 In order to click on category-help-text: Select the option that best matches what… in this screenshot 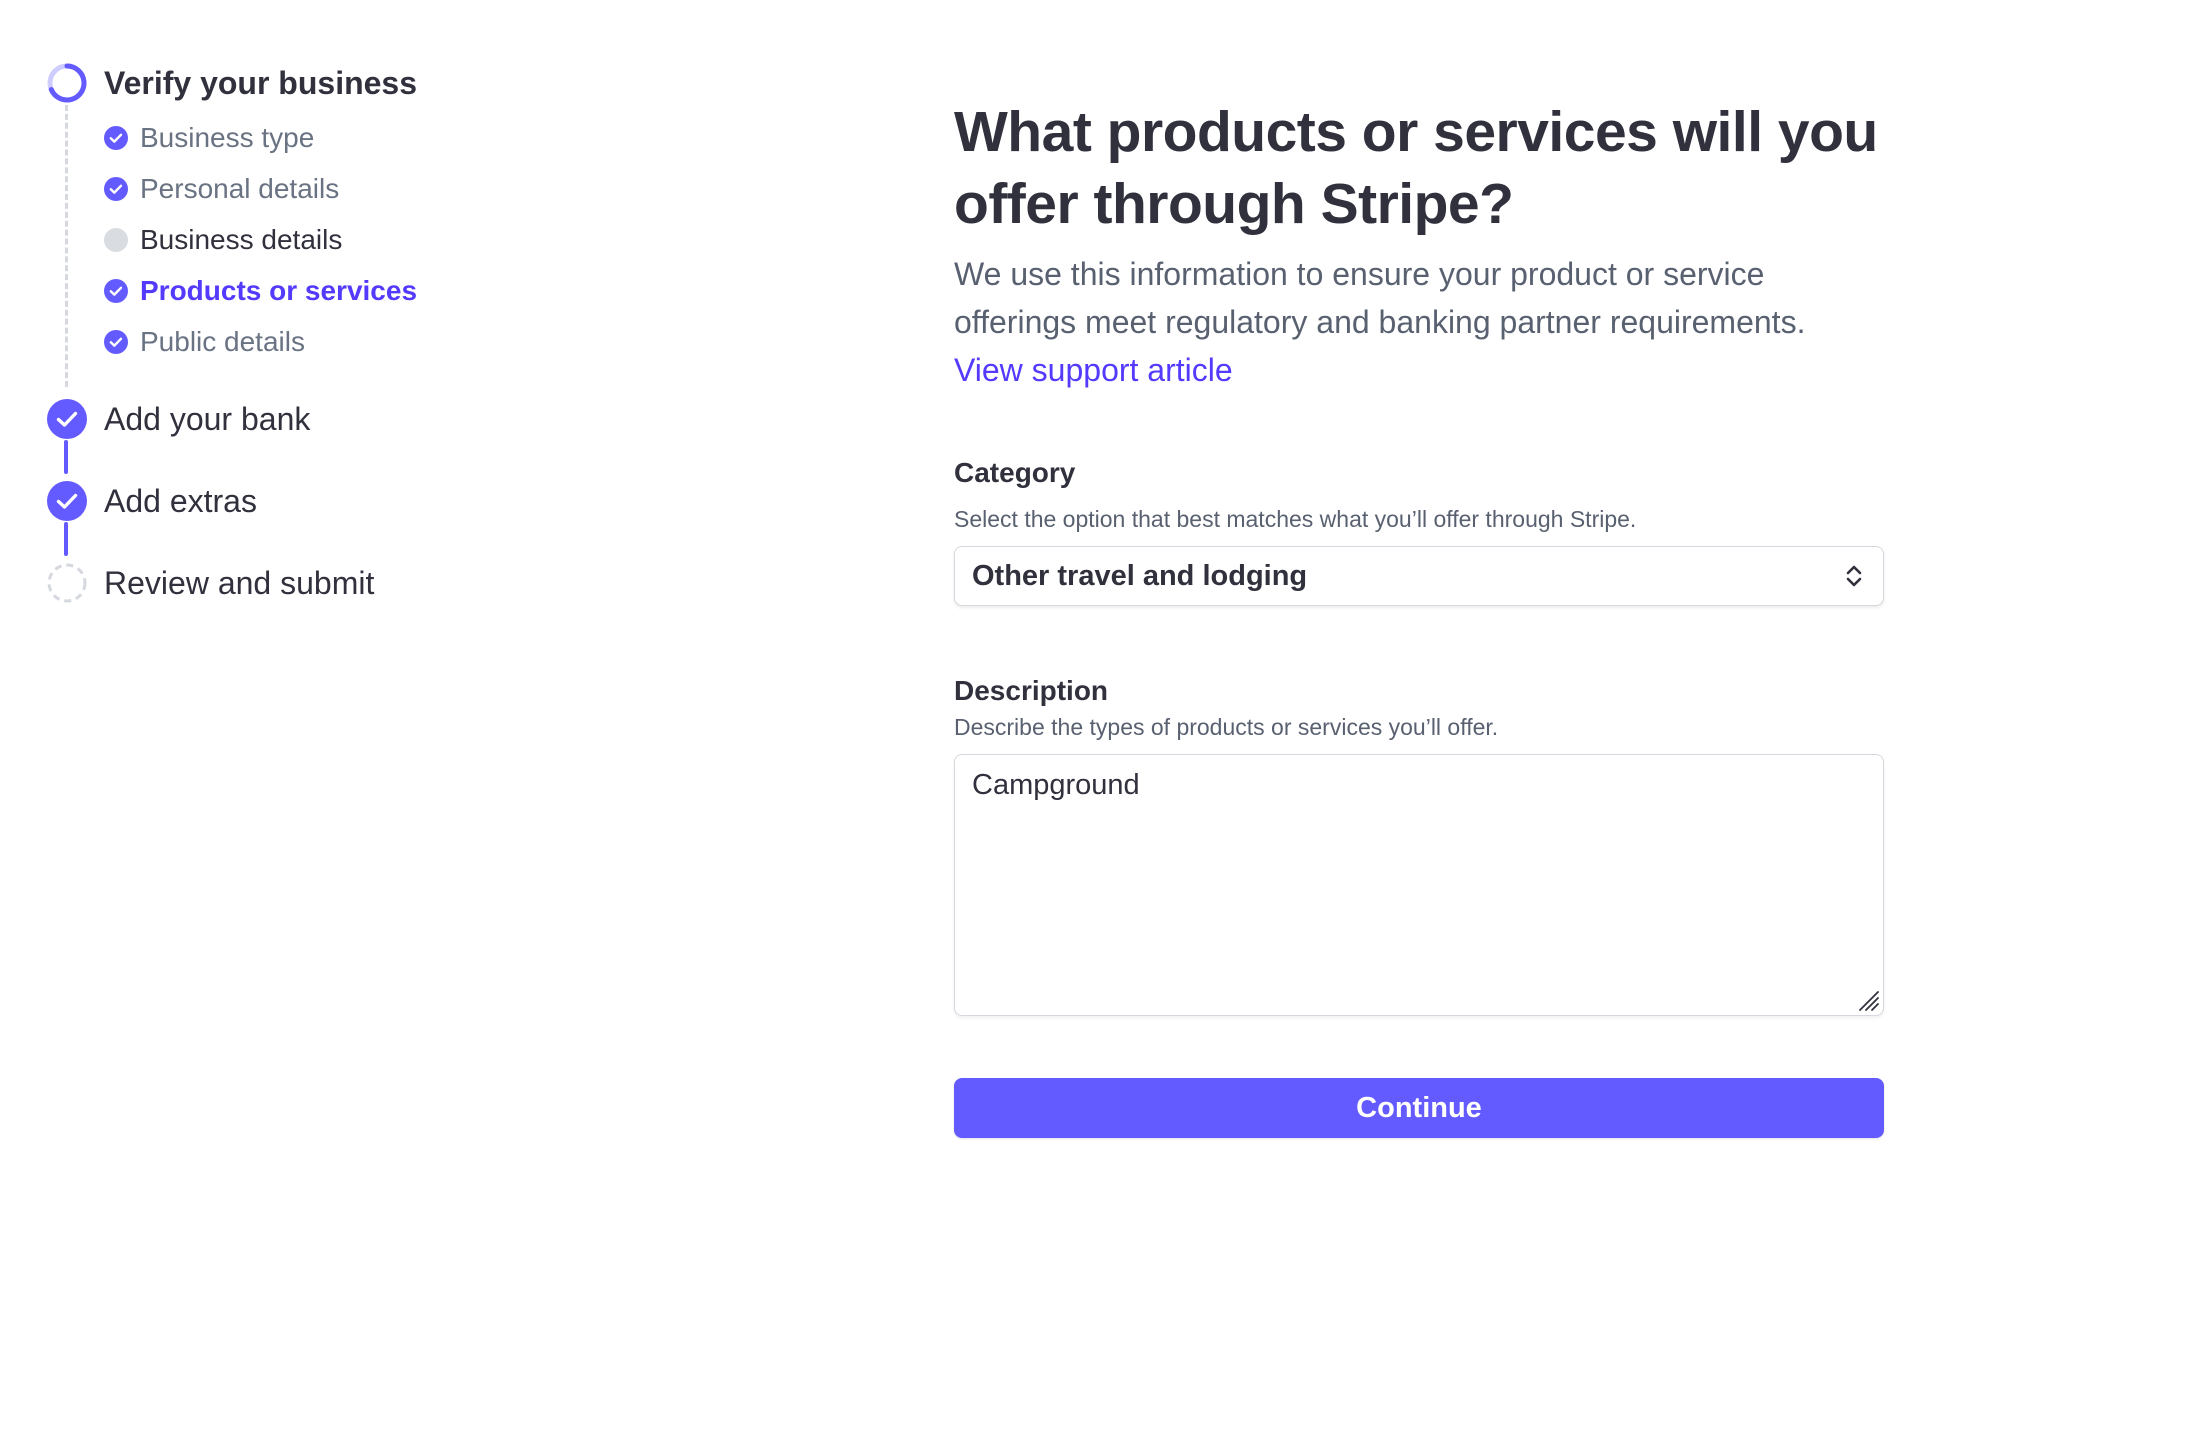, I will do `click(1295, 519)`.